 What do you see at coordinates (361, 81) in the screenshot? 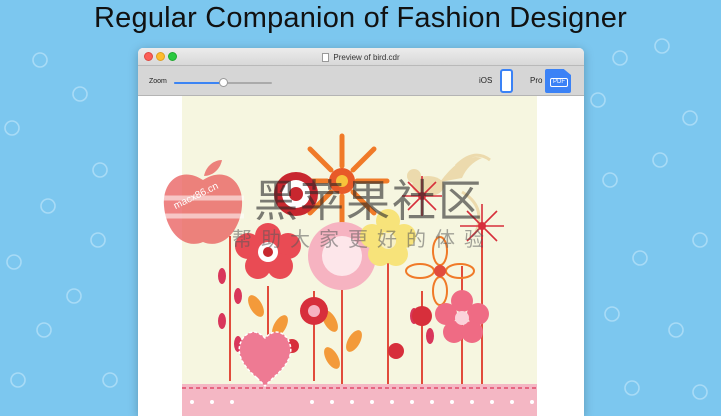
I see `toolbar: Zoom iOS Pro PDF` at bounding box center [361, 81].